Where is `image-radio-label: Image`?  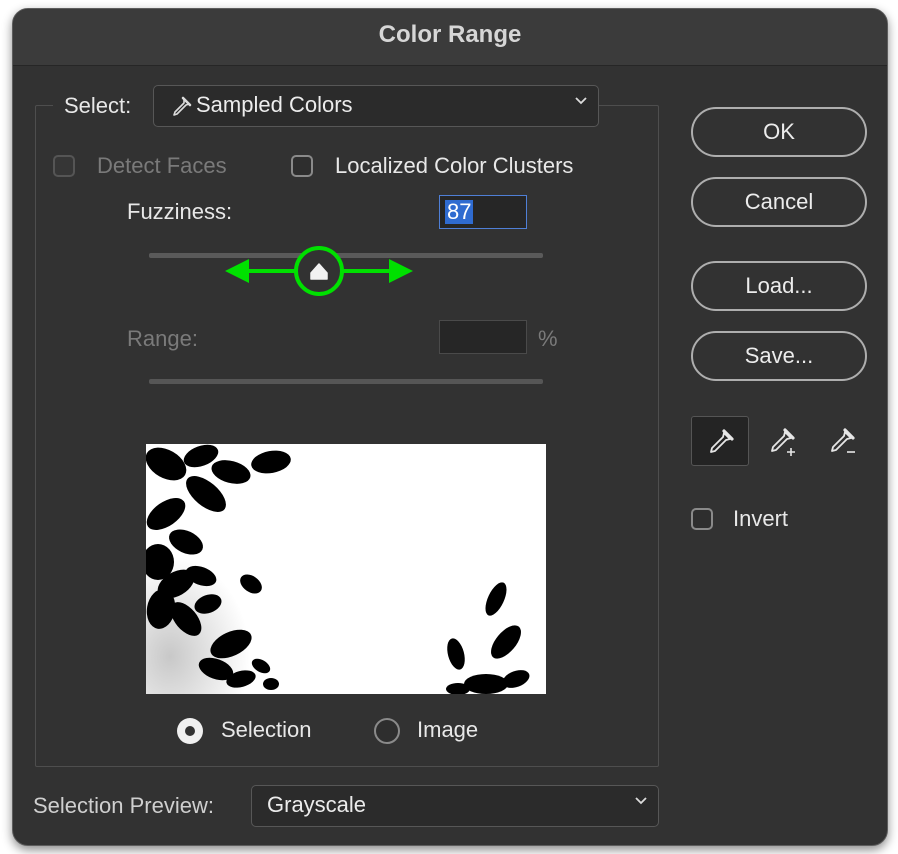
image-radio-label: Image is located at coordinates (448, 729).